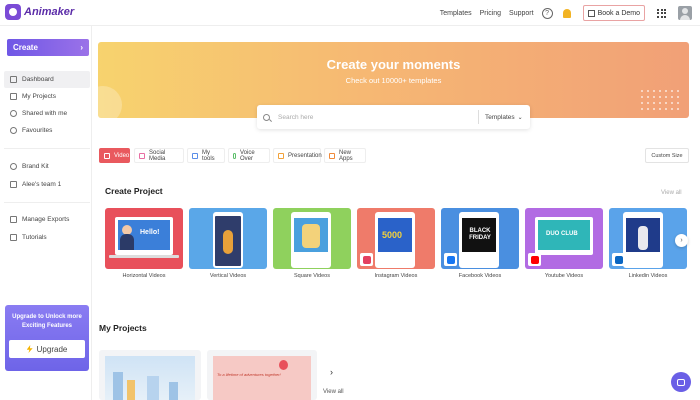 This screenshot has width=700, height=400. What do you see at coordinates (144, 256) in the screenshot?
I see `laptop-base` at bounding box center [144, 256].